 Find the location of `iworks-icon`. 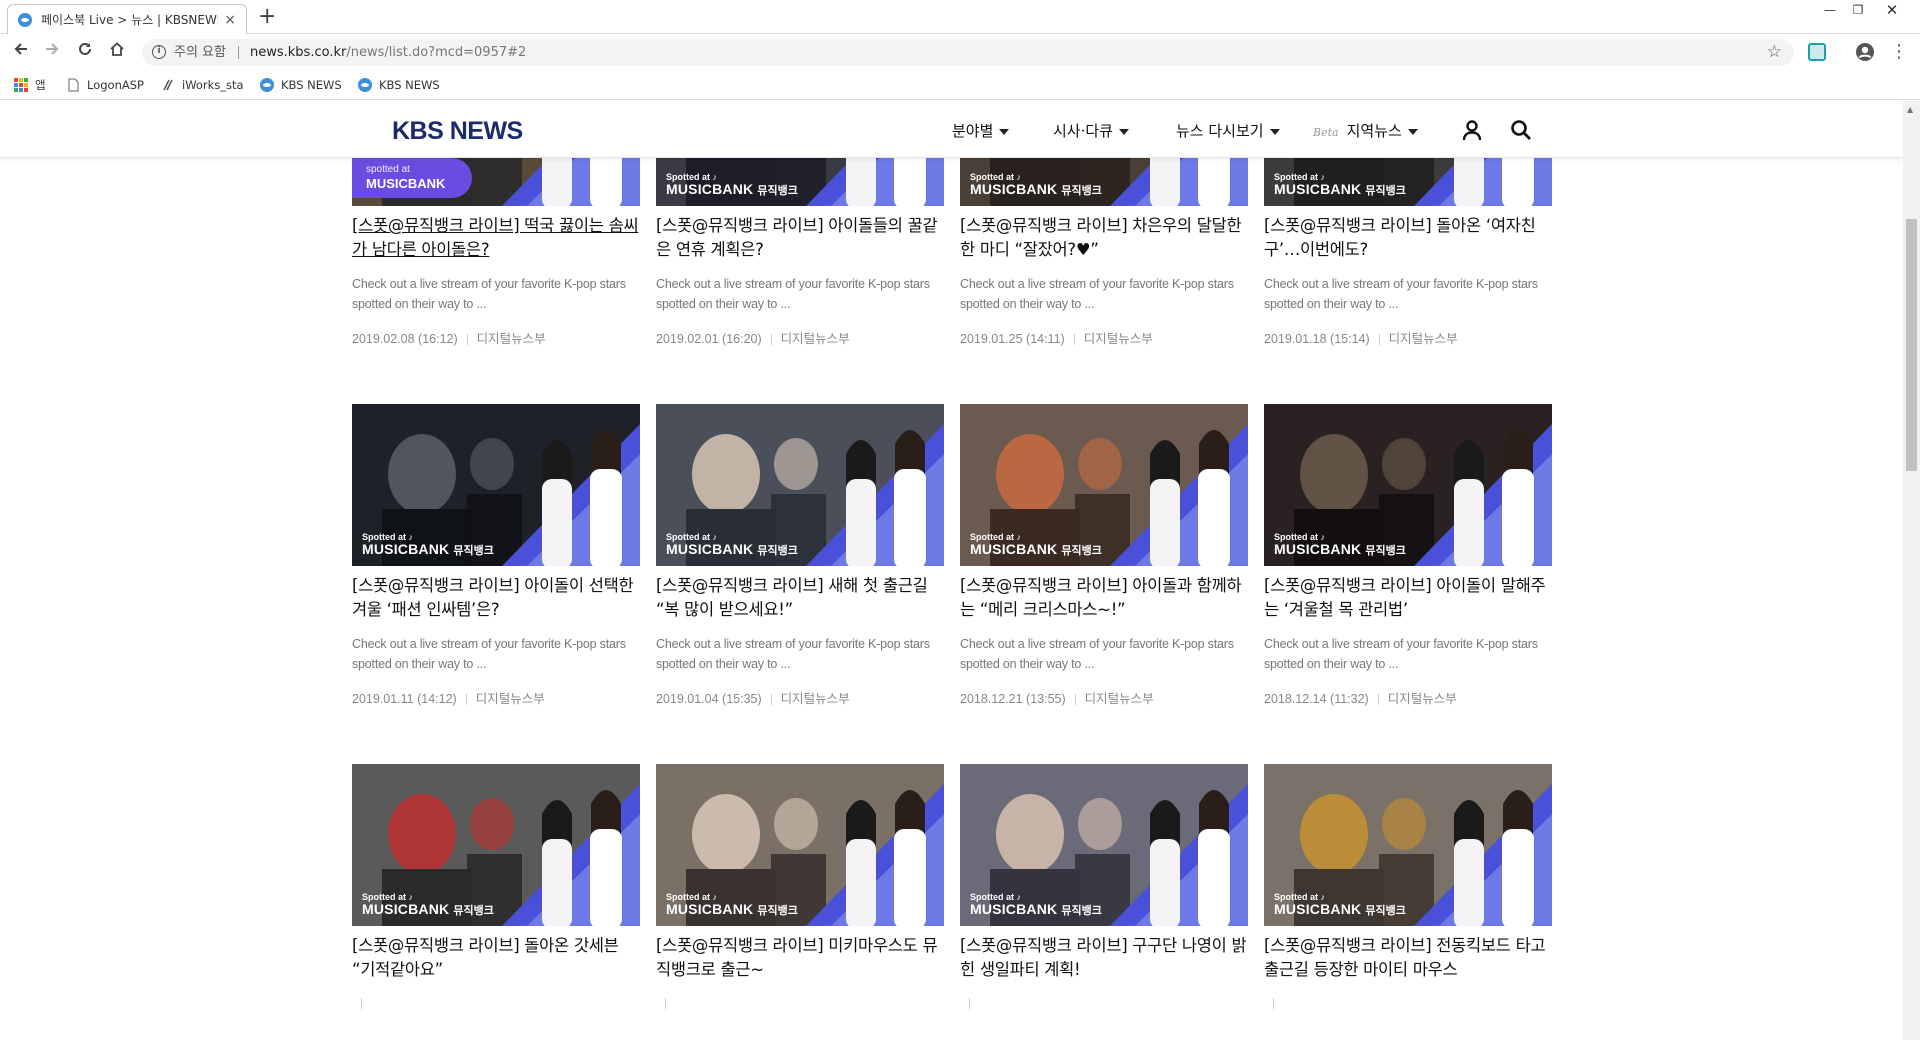

iworks-icon is located at coordinates (168, 85).